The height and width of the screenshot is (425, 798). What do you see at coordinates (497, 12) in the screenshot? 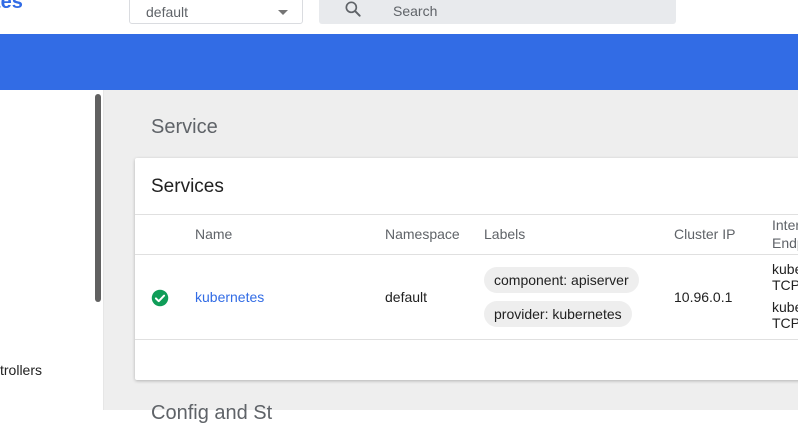
I see `search-input: Search` at bounding box center [497, 12].